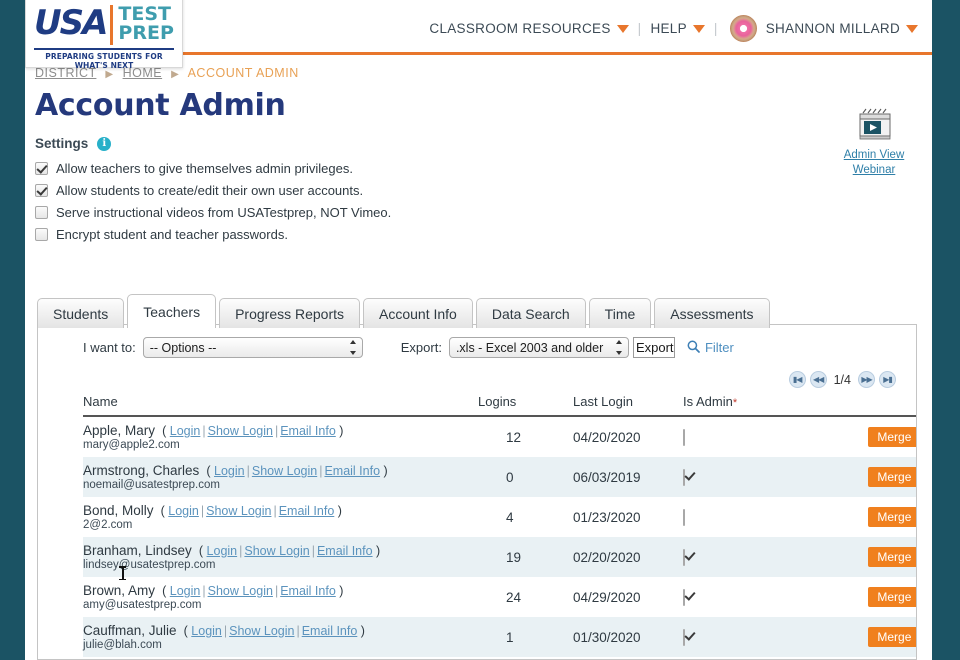  What do you see at coordinates (710, 348) in the screenshot?
I see `filter-link: Filter` at bounding box center [710, 348].